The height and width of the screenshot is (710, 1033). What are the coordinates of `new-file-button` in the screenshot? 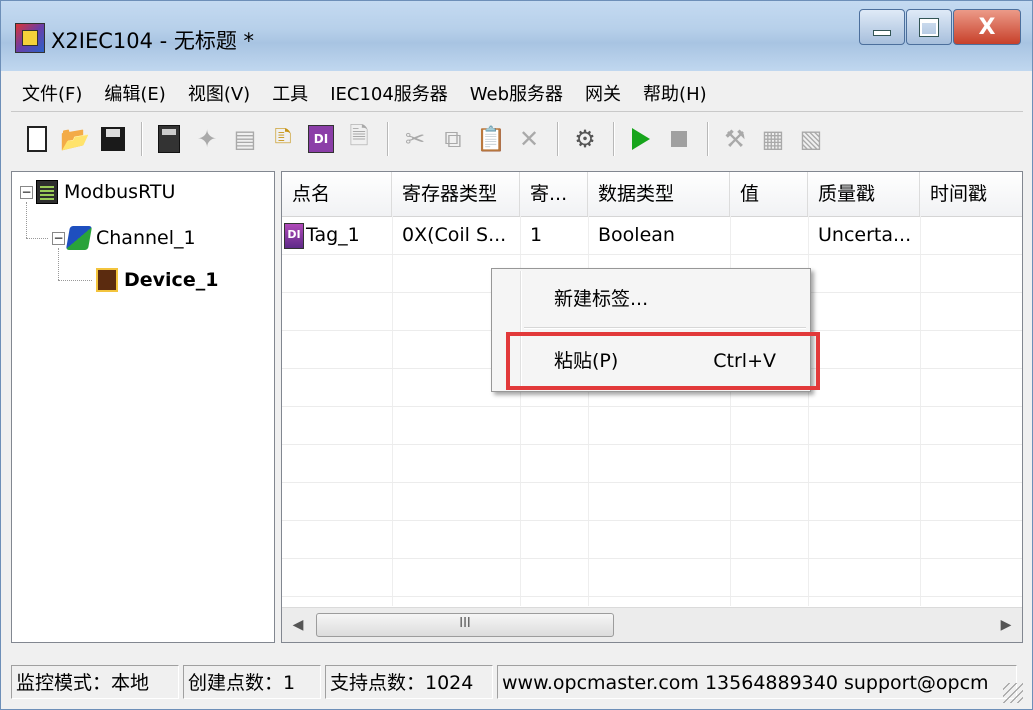 It's located at (37, 139).